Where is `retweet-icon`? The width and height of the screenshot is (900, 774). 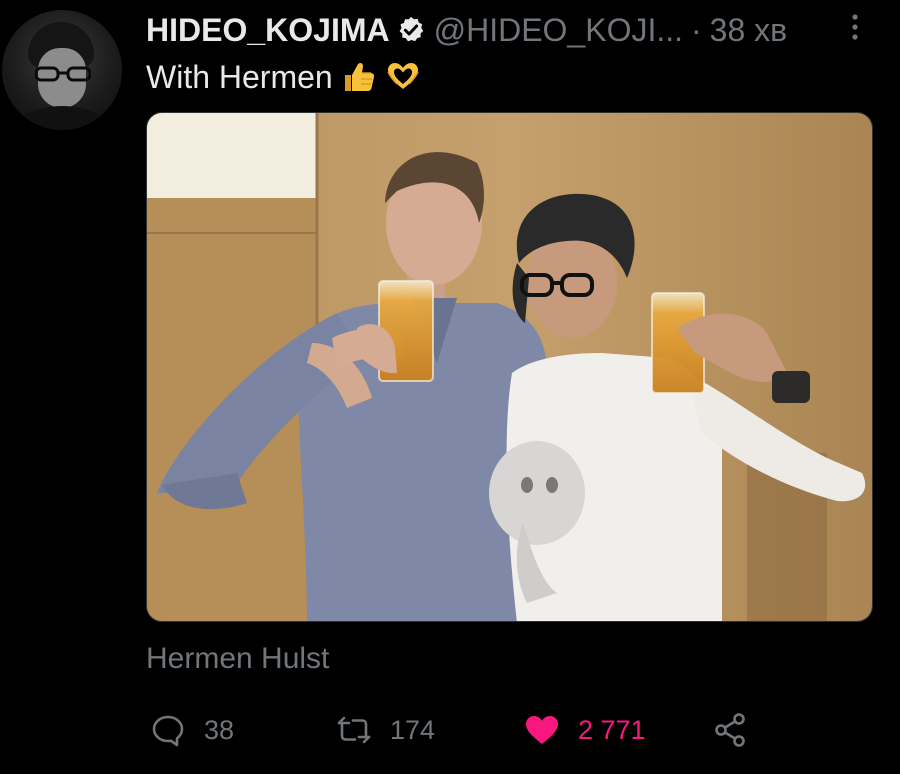
retweet-icon is located at coordinates (354, 730).